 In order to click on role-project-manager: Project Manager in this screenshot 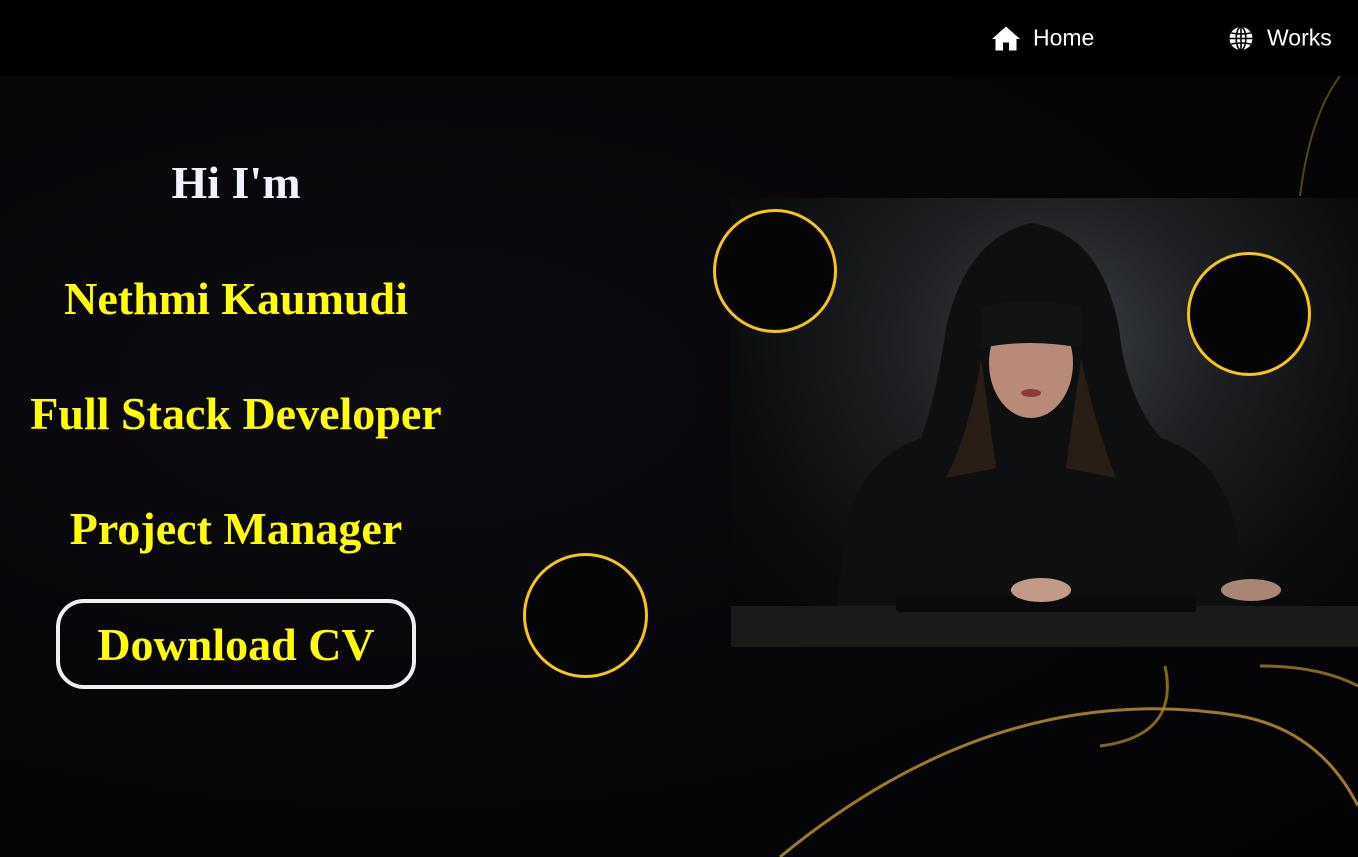, I will do `click(236, 528)`.